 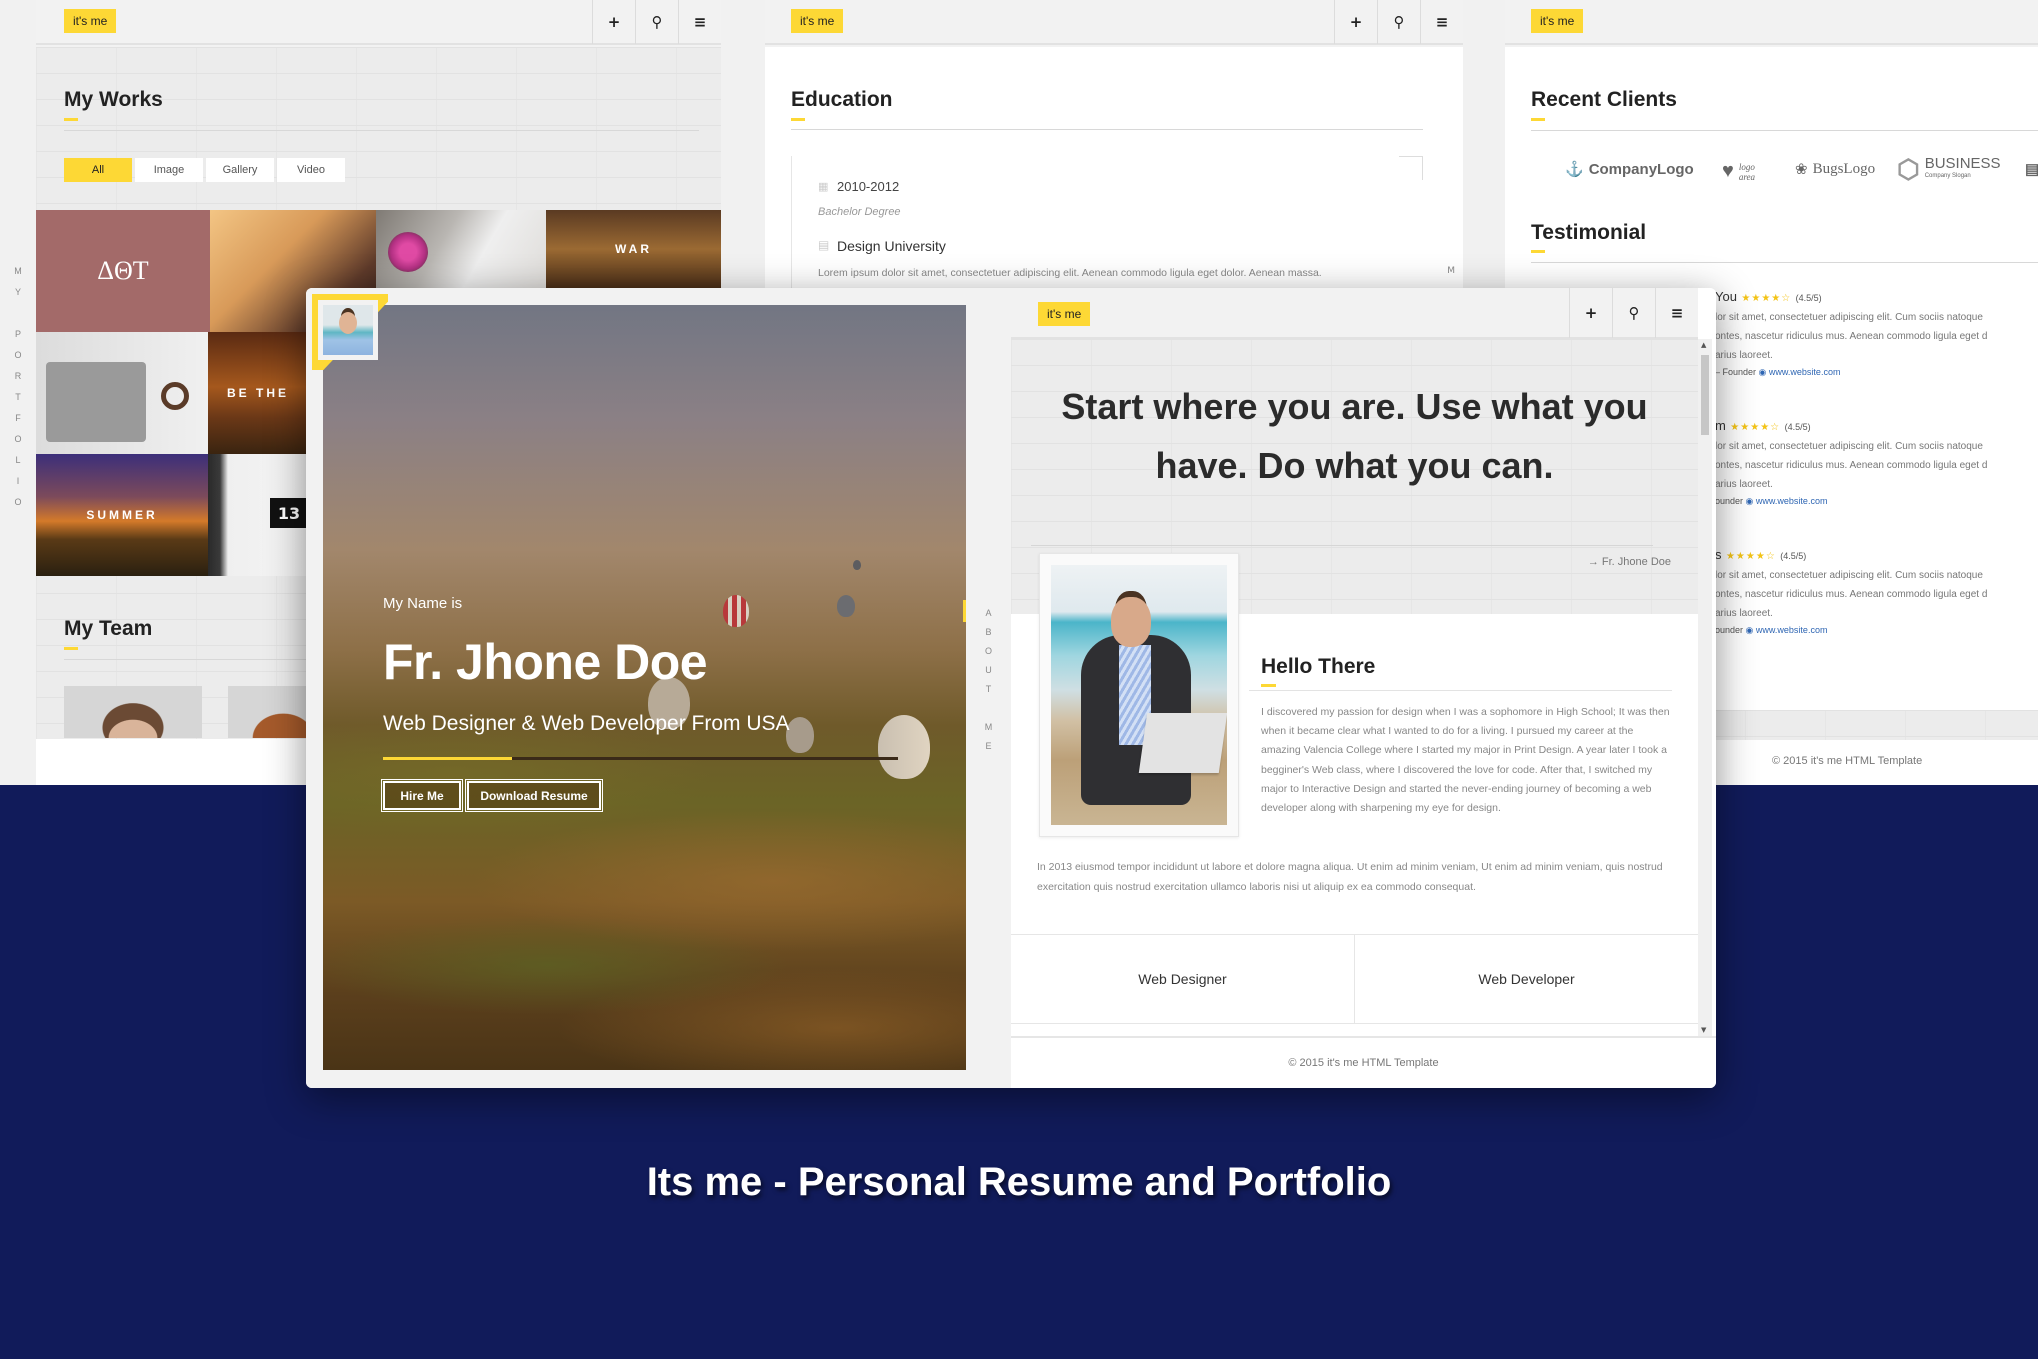 I want to click on portfolio-tile: SUMMER, so click(x=122, y=515).